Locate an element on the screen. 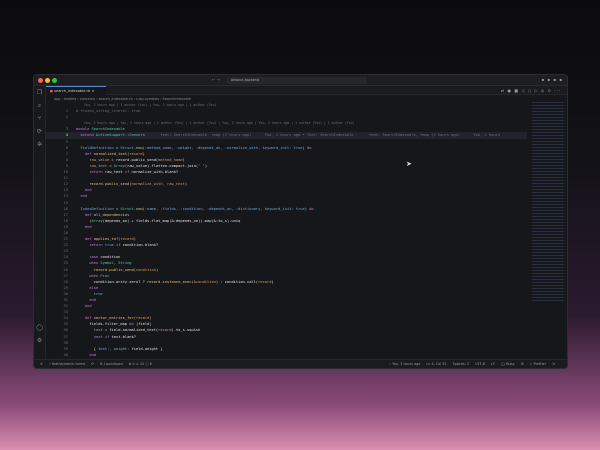 The image size is (600, 450). code-token: normalize_with.blank? is located at coordinates (155, 172).